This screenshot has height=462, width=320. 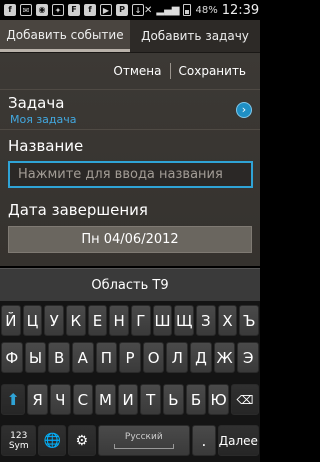 I want to click on name-label: Название, so click(x=46, y=146).